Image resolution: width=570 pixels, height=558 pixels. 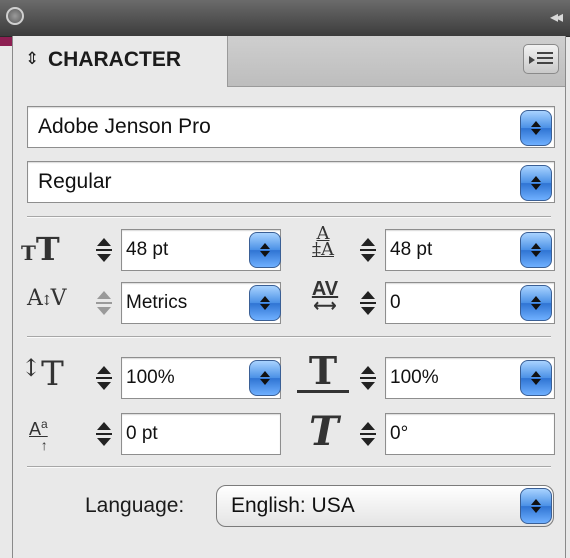 I want to click on font-style-value: Regular, so click(x=75, y=181).